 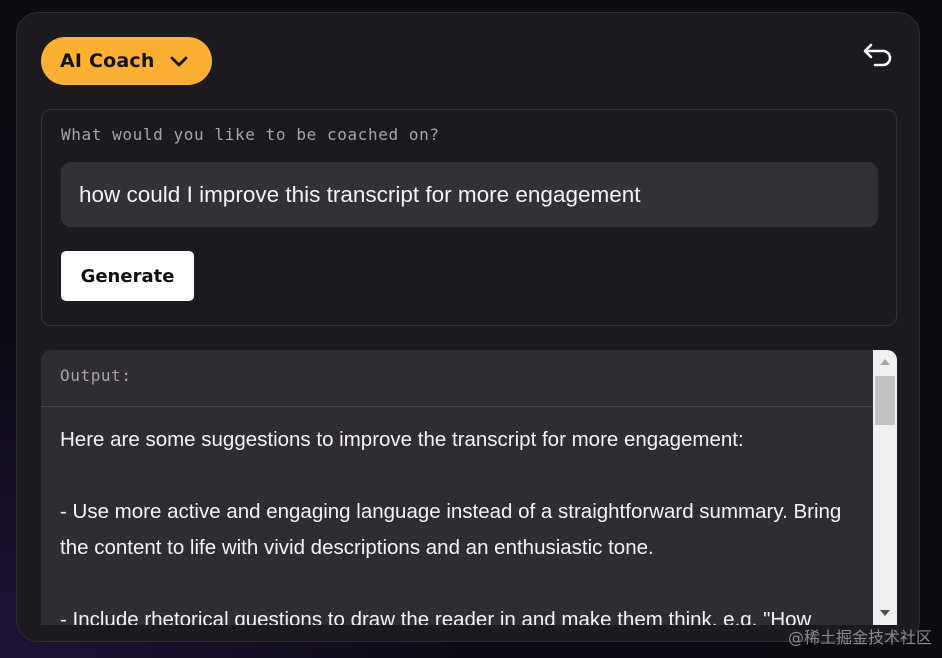 I want to click on scrollbar-thumb, so click(x=885, y=400).